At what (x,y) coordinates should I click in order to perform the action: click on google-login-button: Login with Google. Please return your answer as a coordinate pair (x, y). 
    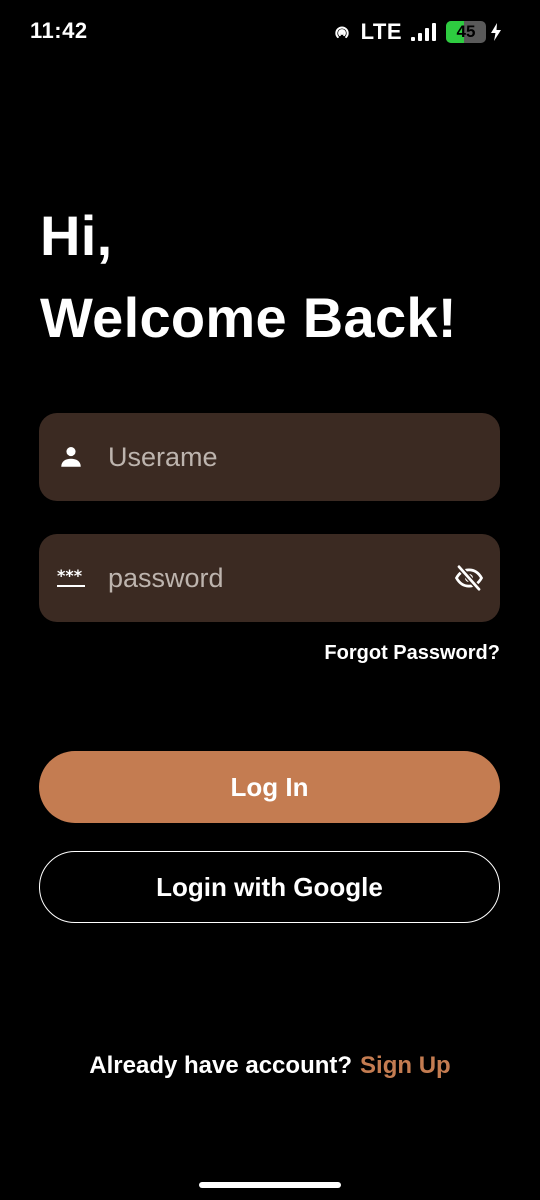
    Looking at the image, I should click on (269, 887).